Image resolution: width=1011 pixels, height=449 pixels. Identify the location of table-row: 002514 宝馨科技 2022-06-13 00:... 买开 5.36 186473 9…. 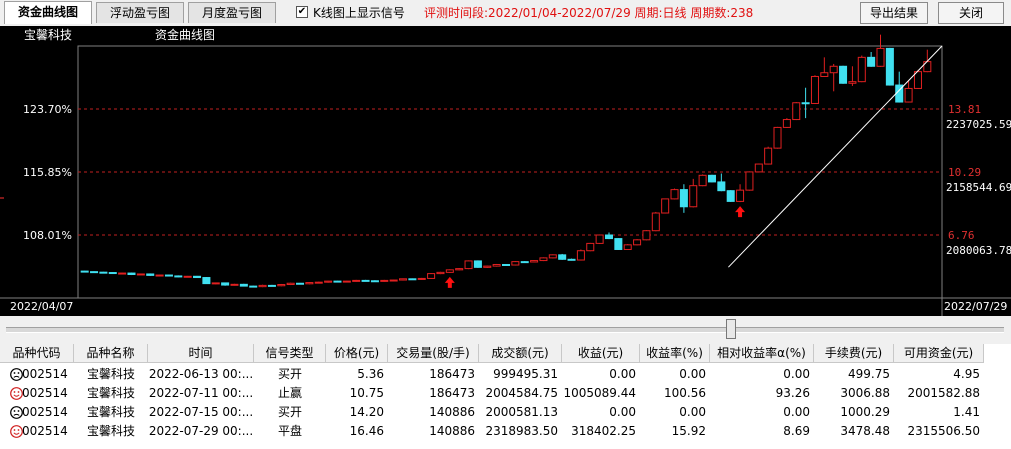
(505, 374).